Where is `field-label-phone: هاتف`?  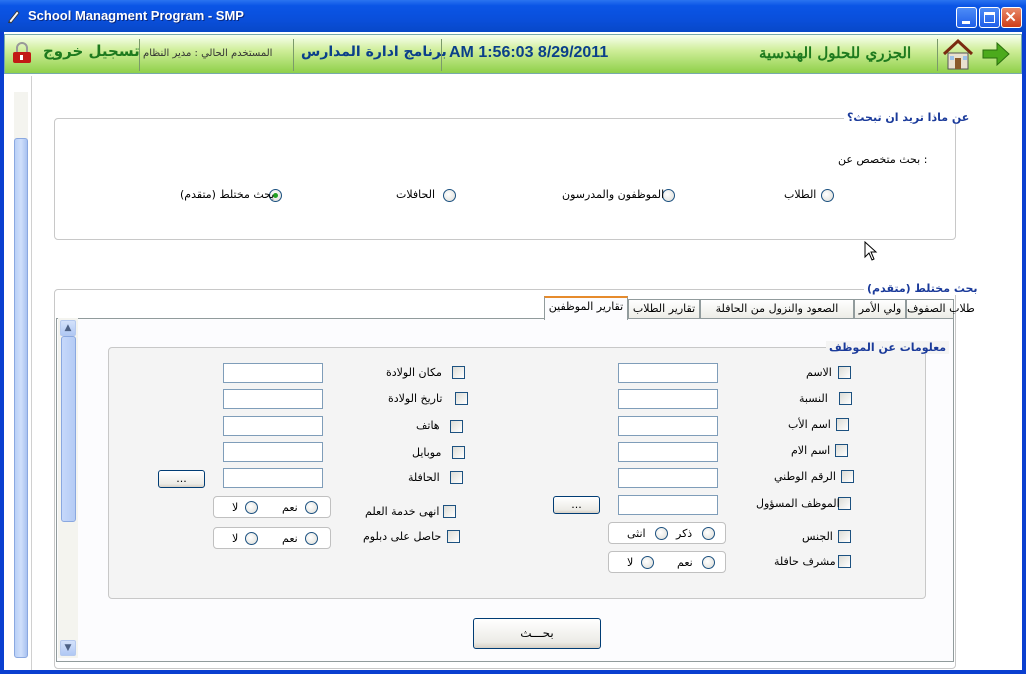 field-label-phone: هاتف is located at coordinates (428, 425).